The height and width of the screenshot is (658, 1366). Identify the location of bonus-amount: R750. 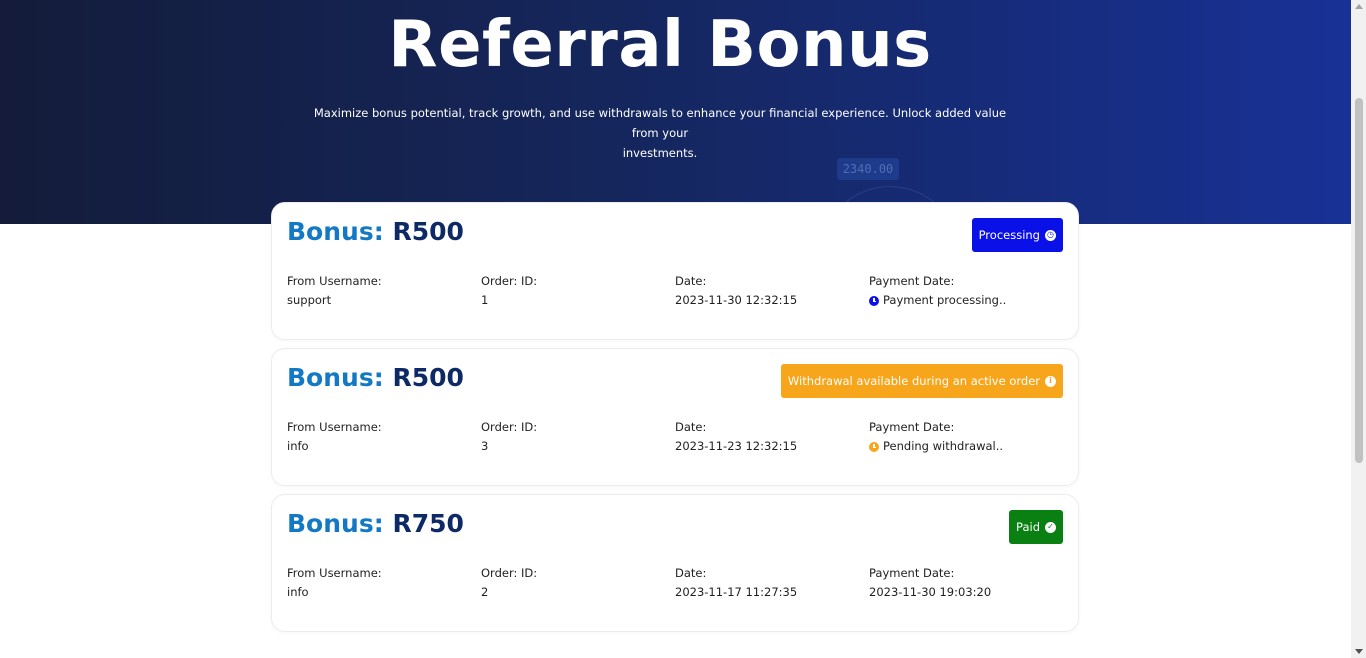
(428, 523).